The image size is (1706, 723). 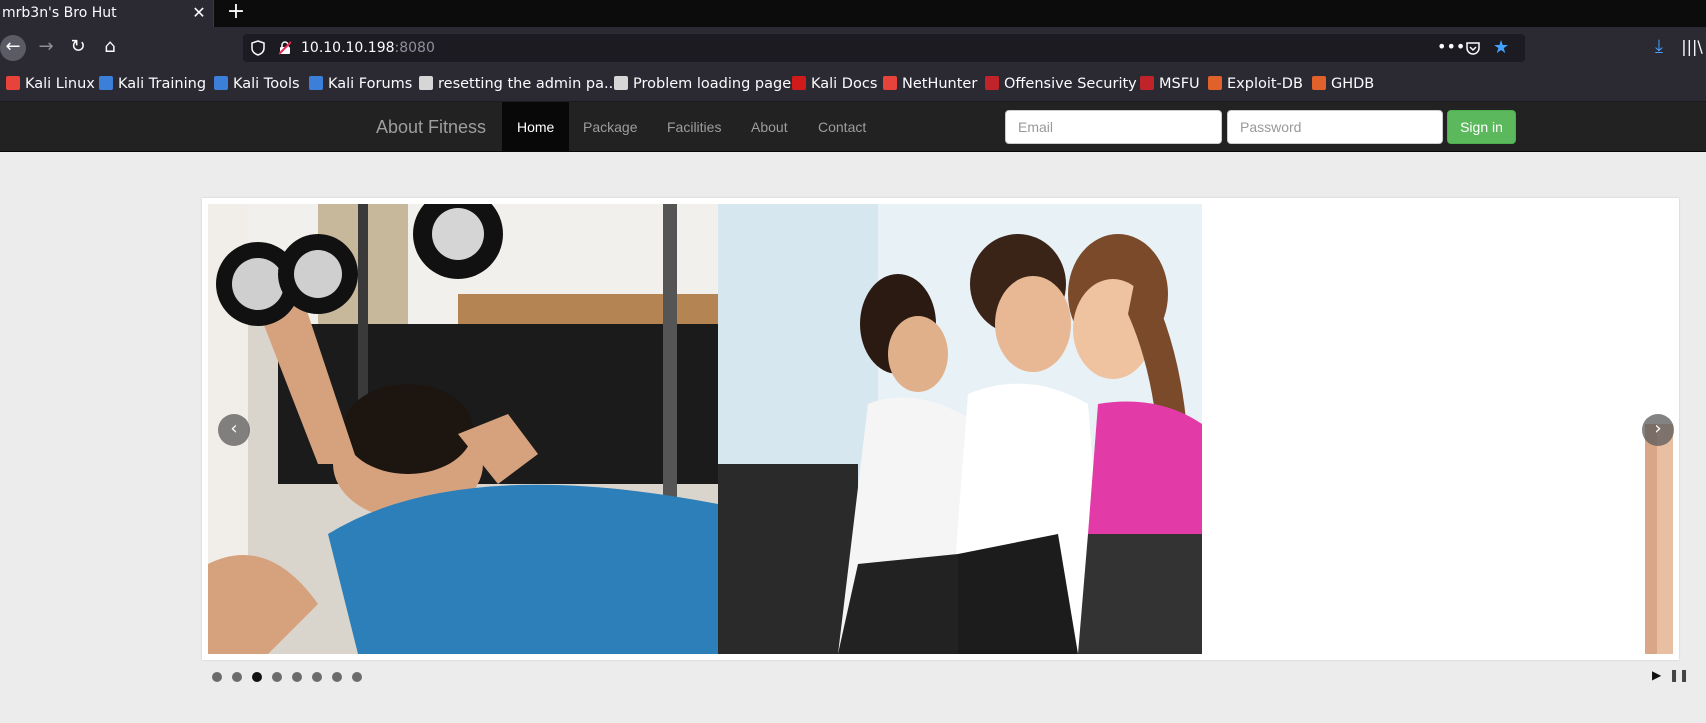 I want to click on nav-facilities: Facilities, so click(x=694, y=127).